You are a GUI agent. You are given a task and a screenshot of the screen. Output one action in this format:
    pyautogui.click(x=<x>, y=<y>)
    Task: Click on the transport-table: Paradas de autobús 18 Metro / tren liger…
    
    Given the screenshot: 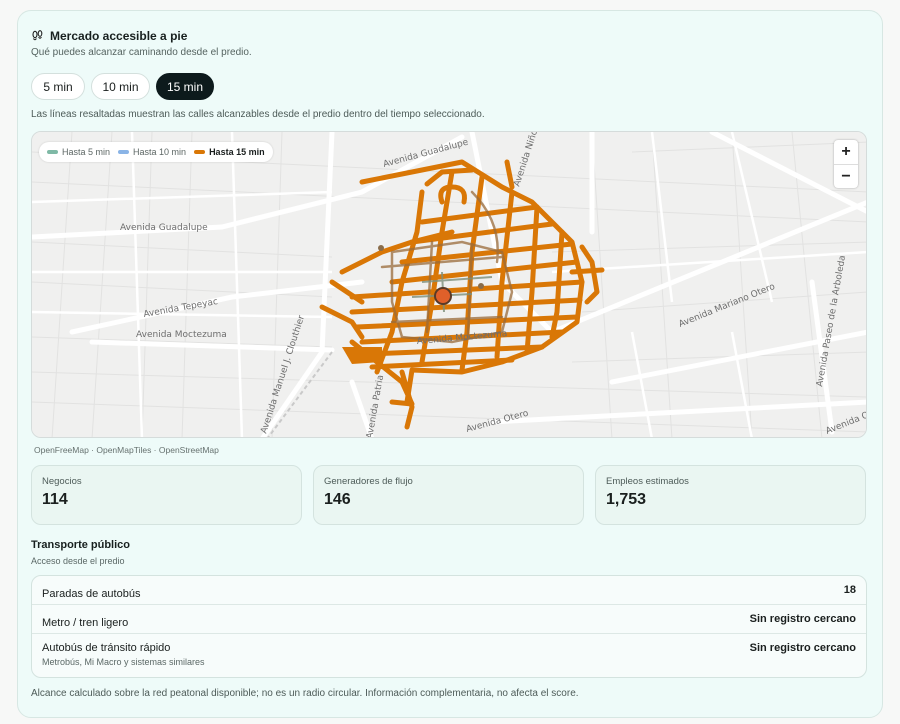 What is the action you would take?
    pyautogui.click(x=449, y=626)
    